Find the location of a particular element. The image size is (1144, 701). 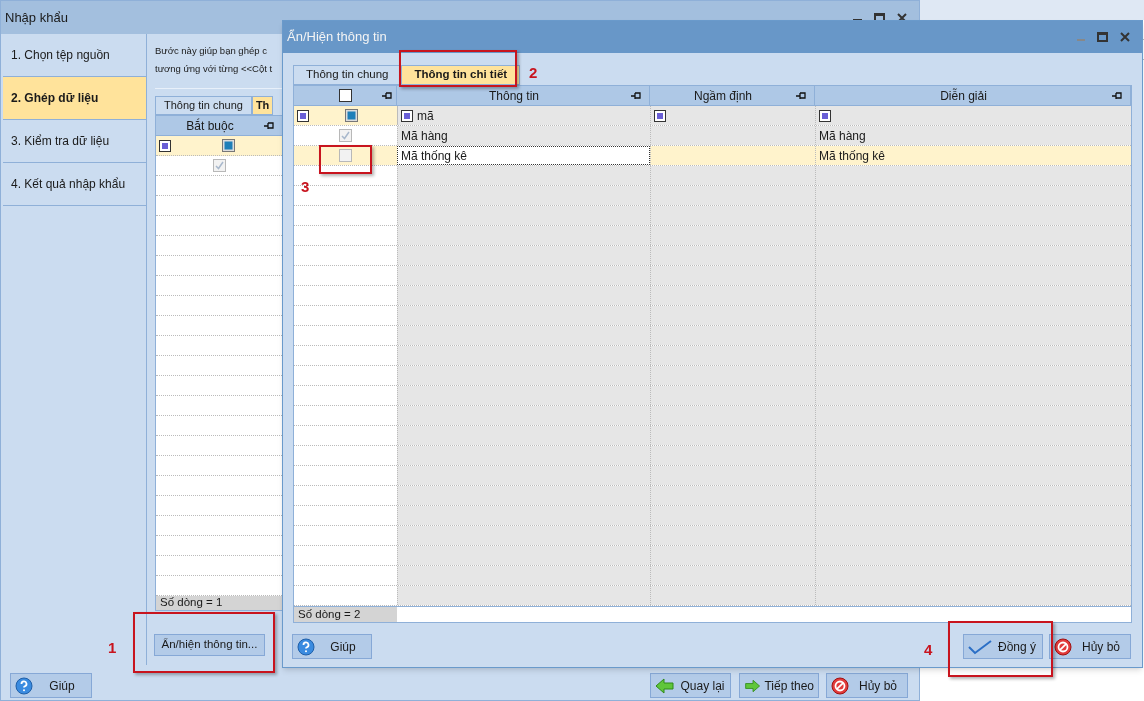

row-count: Số dòng = 2 is located at coordinates (329, 614).